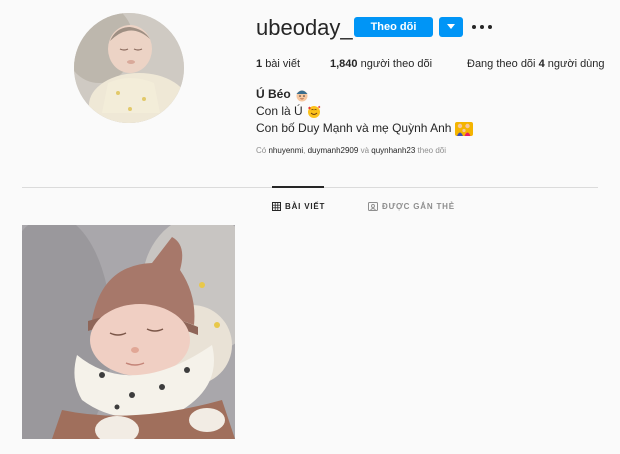 The height and width of the screenshot is (454, 620). What do you see at coordinates (259, 64) in the screenshot?
I see `posts-count: 1` at bounding box center [259, 64].